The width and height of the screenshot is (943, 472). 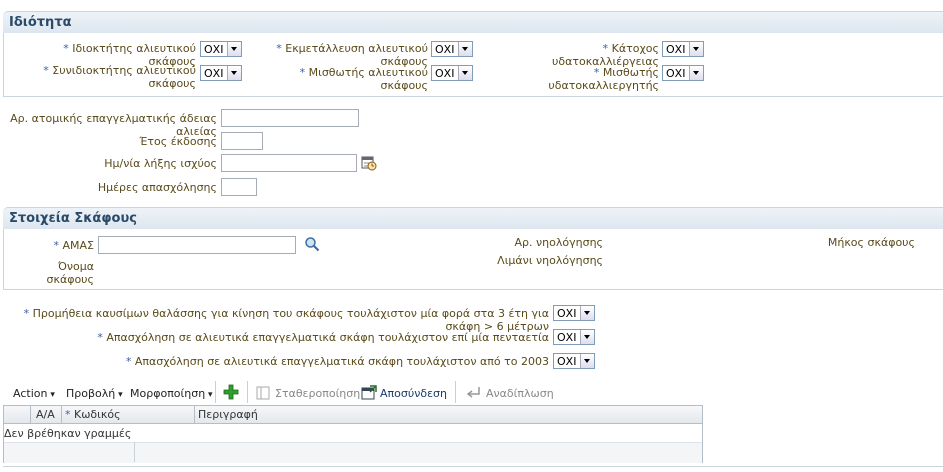 I want to click on detach-icon, so click(x=369, y=392).